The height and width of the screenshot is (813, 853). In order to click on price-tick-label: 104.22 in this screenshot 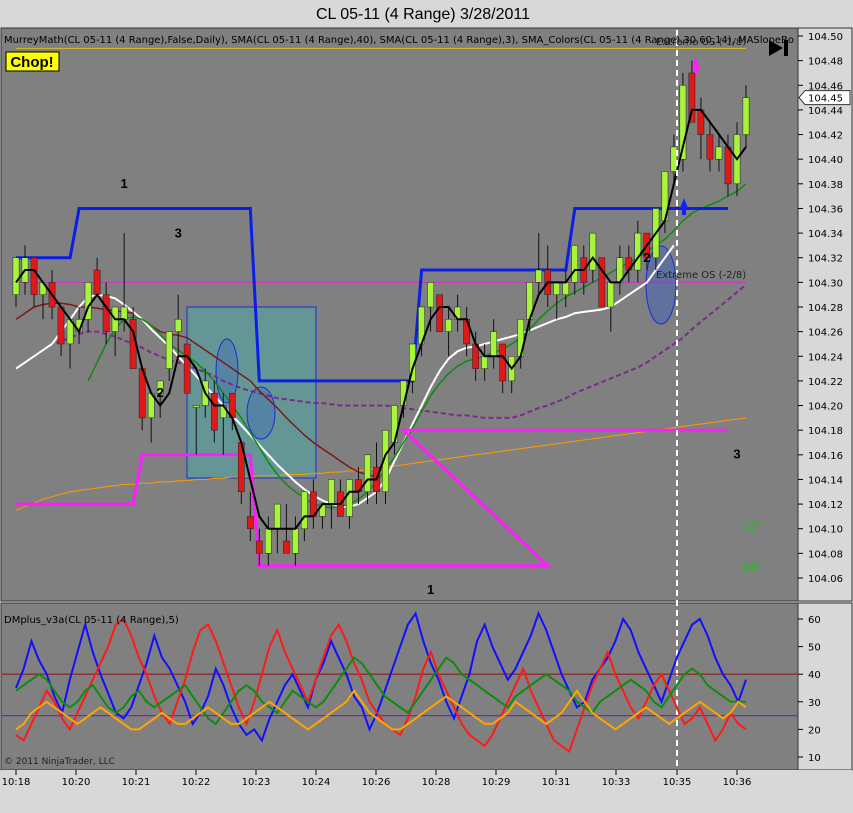, I will do `click(825, 382)`.